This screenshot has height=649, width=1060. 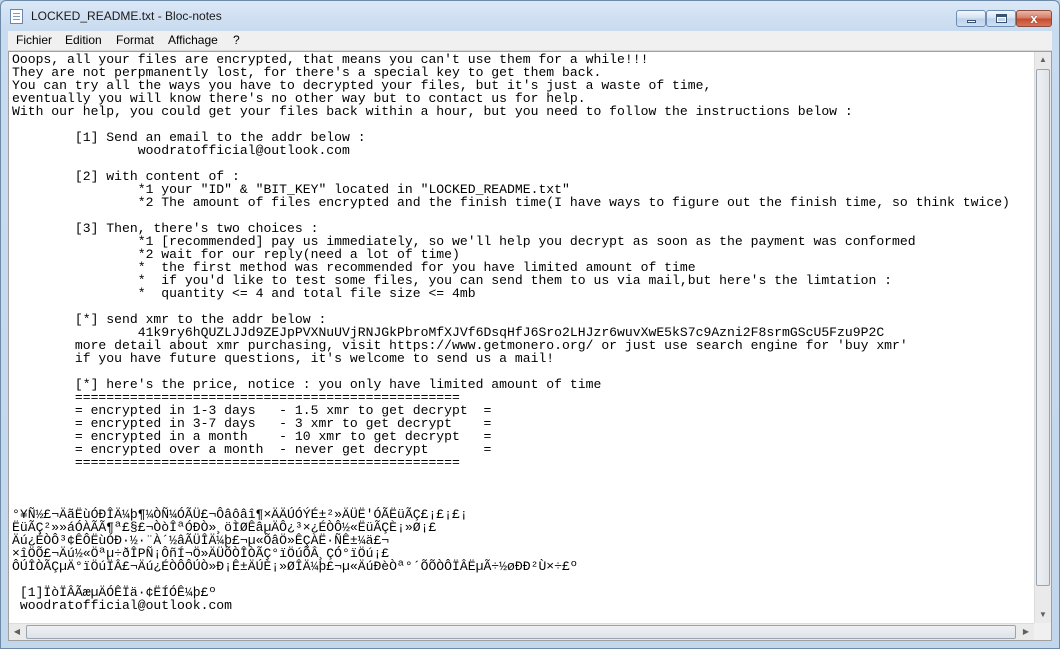 I want to click on scroll-up-icon: ▲, so click(x=1043, y=60).